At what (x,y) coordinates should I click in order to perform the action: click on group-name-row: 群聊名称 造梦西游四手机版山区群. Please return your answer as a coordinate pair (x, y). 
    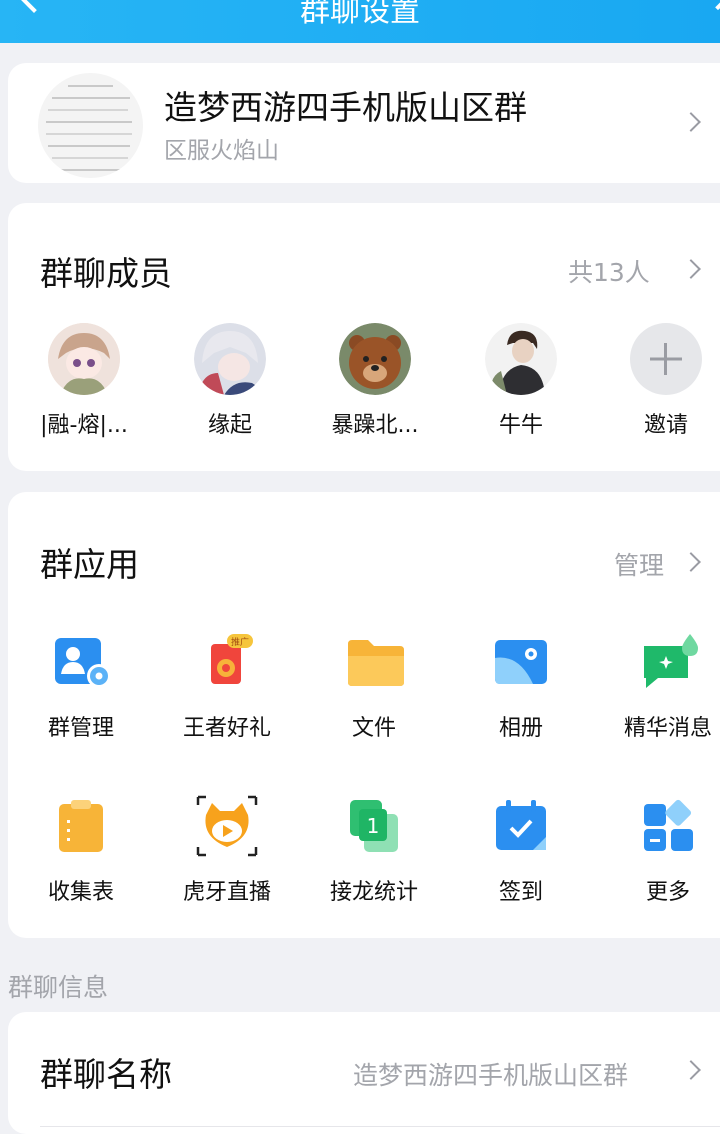
    Looking at the image, I should click on (364, 1073).